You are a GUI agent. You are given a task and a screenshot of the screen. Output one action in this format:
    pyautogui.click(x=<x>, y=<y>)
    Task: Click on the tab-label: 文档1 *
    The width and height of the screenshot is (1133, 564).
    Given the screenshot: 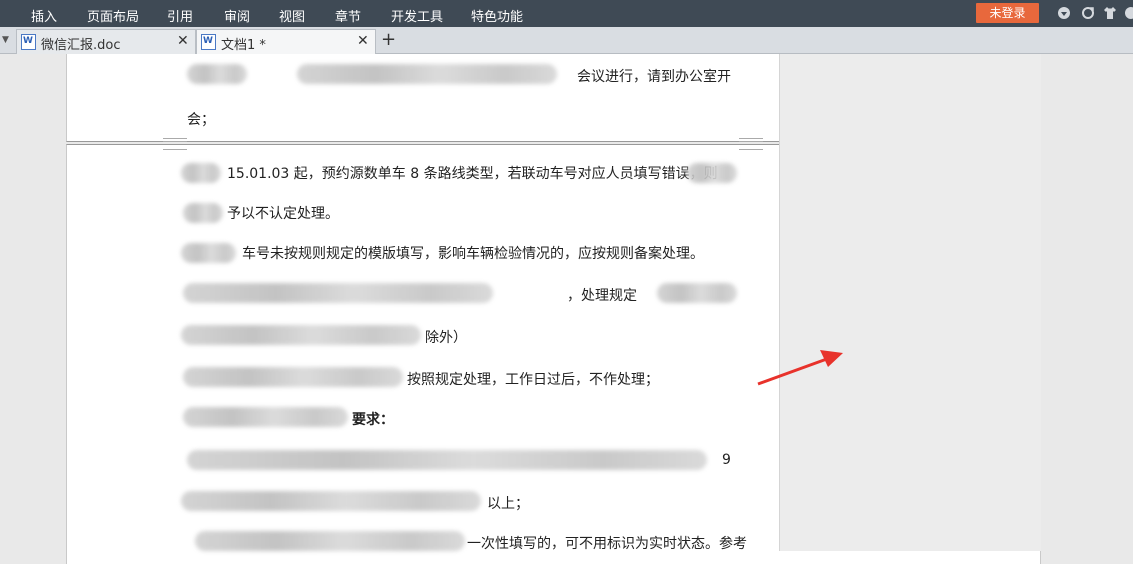 What is the action you would take?
    pyautogui.click(x=243, y=43)
    